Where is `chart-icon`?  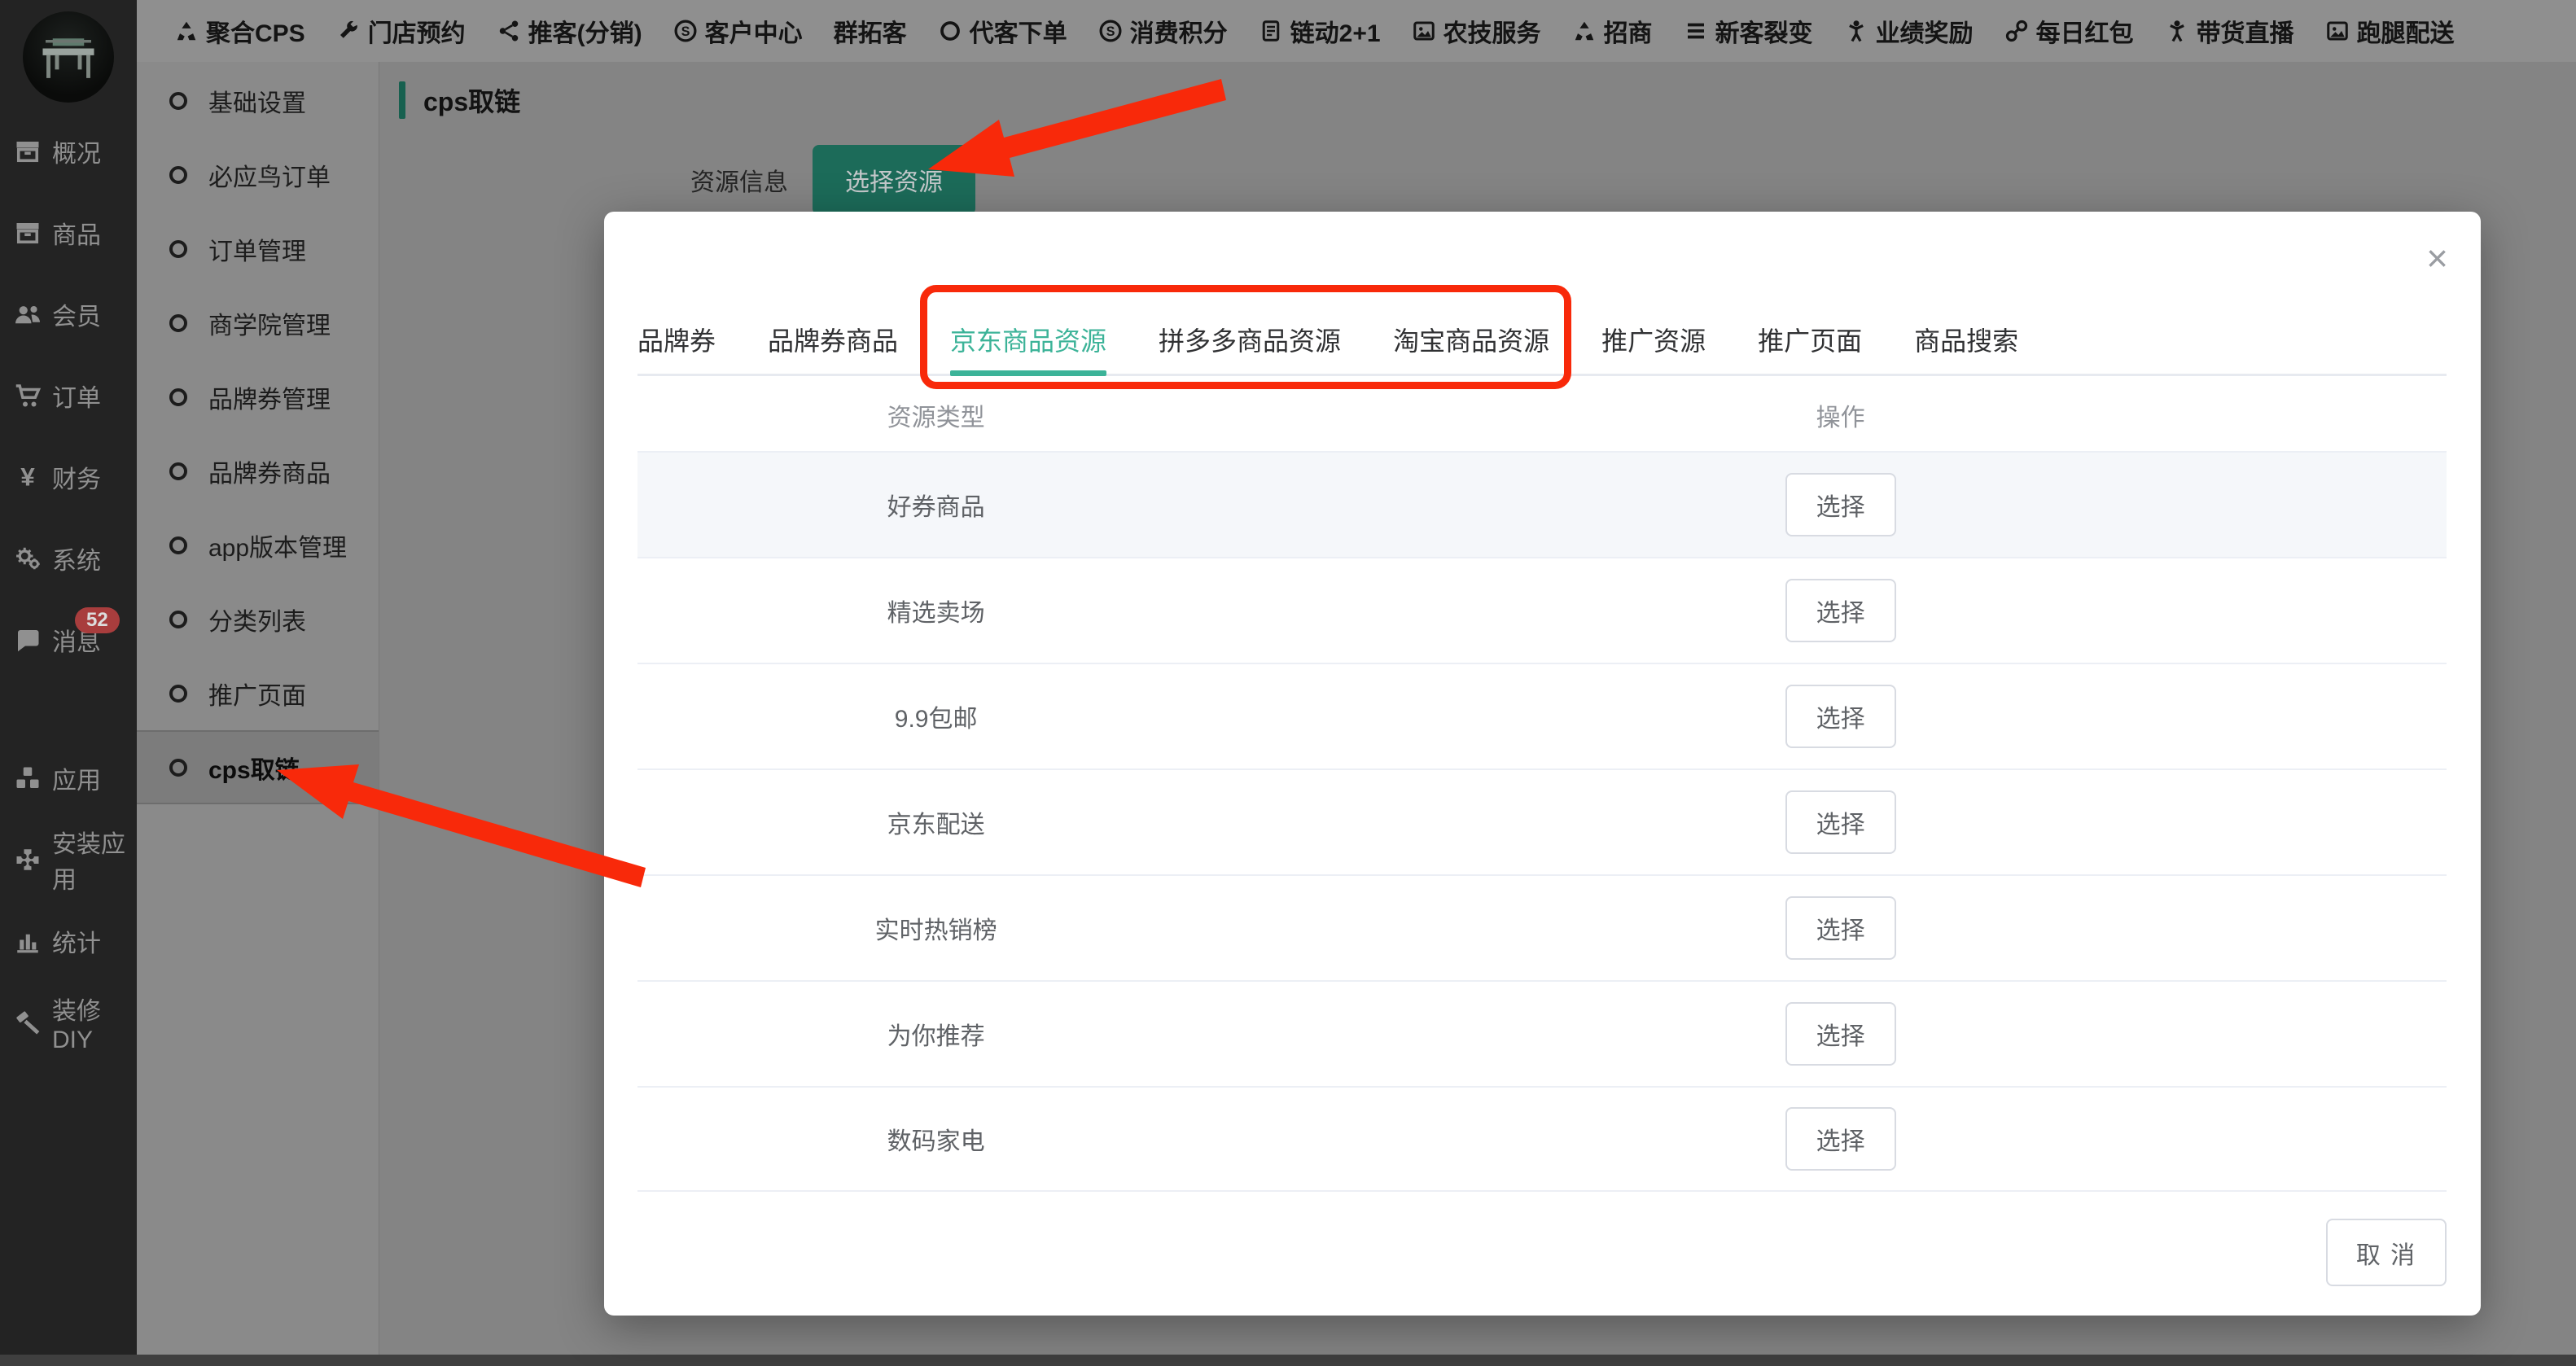 chart-icon is located at coordinates (27, 941).